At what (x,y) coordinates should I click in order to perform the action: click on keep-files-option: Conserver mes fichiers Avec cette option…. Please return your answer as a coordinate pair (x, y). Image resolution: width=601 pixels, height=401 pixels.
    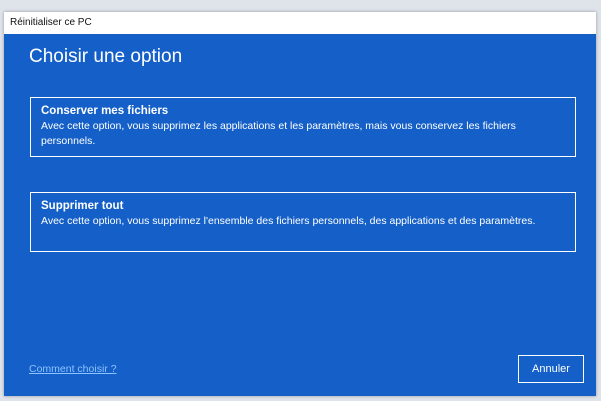
    Looking at the image, I should click on (303, 127).